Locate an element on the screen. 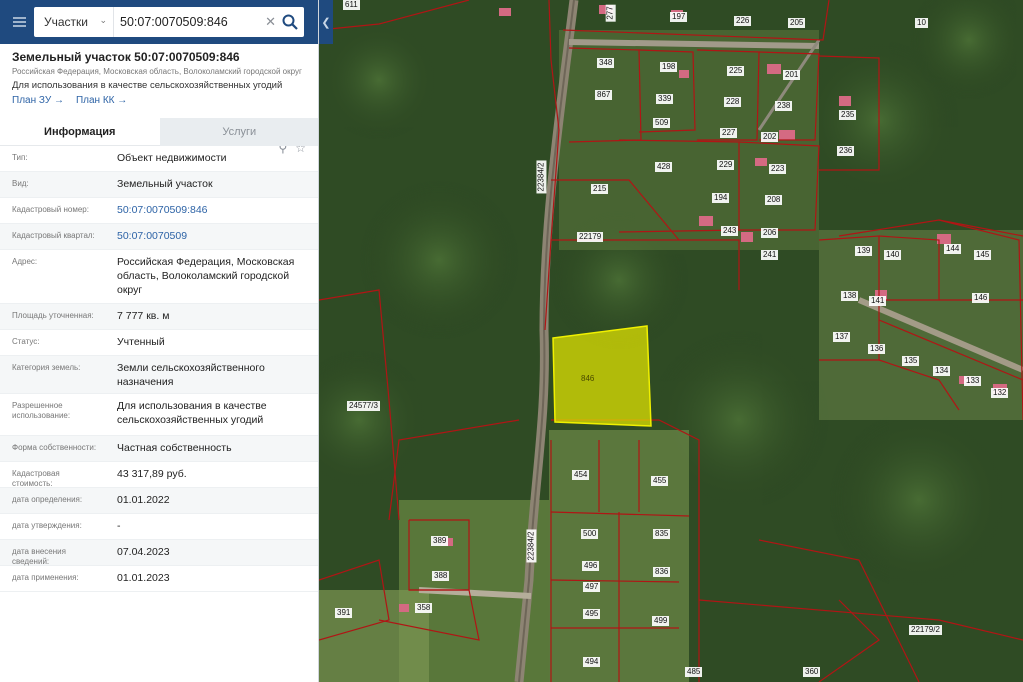 The height and width of the screenshot is (682, 1023). plot-number: 391 is located at coordinates (344, 613).